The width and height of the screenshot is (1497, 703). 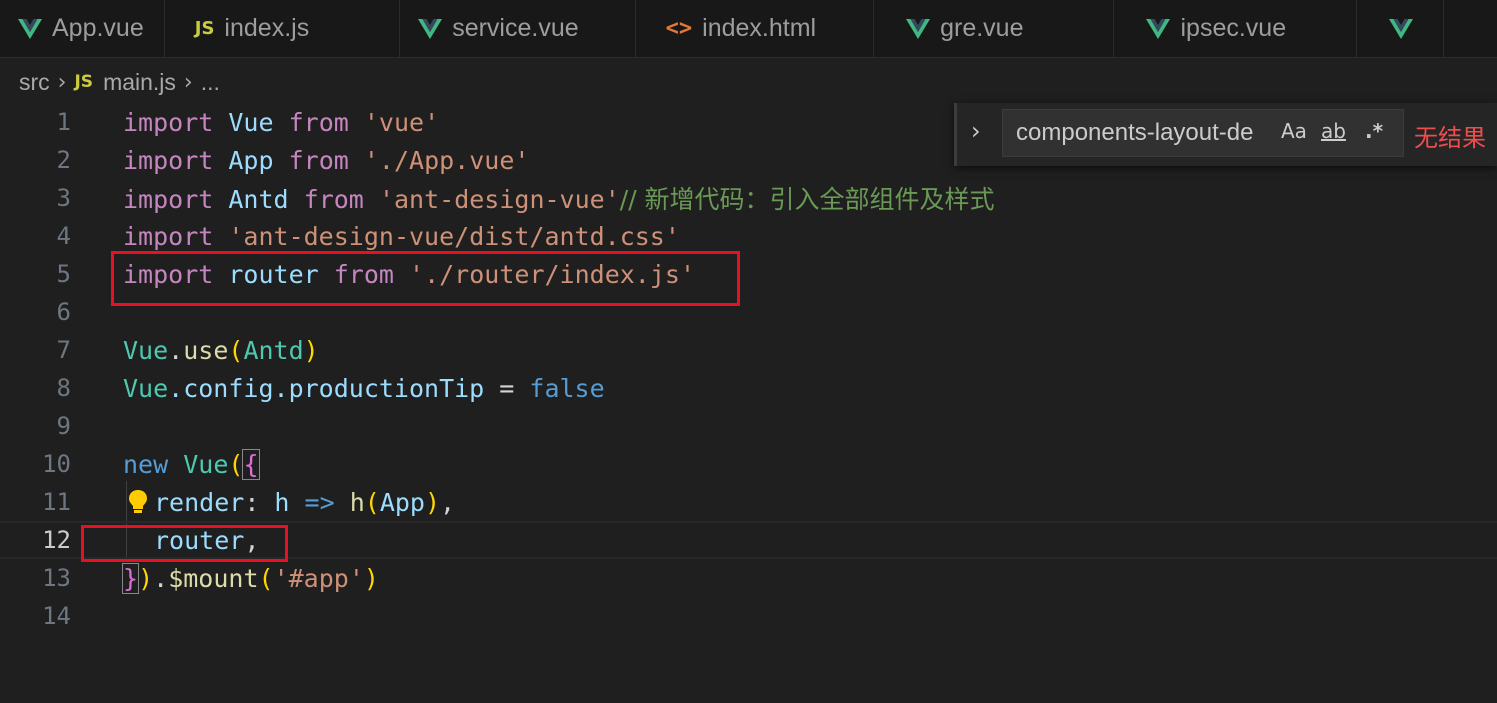 I want to click on line-number: 7, so click(x=63, y=350).